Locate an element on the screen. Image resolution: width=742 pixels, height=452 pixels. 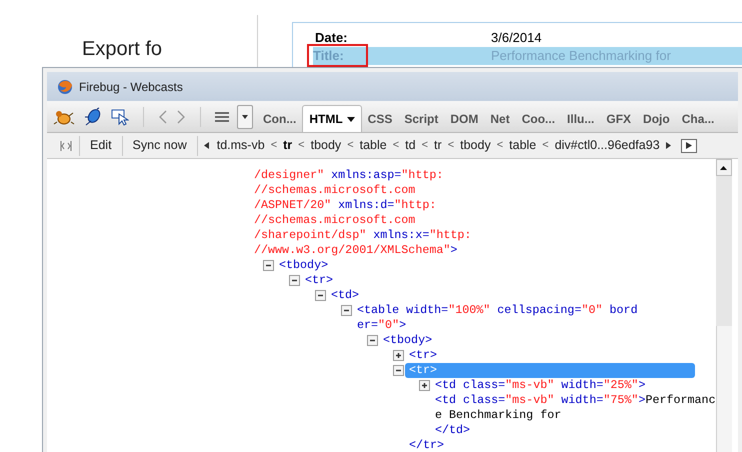
up-arrow-icon is located at coordinates (724, 168).